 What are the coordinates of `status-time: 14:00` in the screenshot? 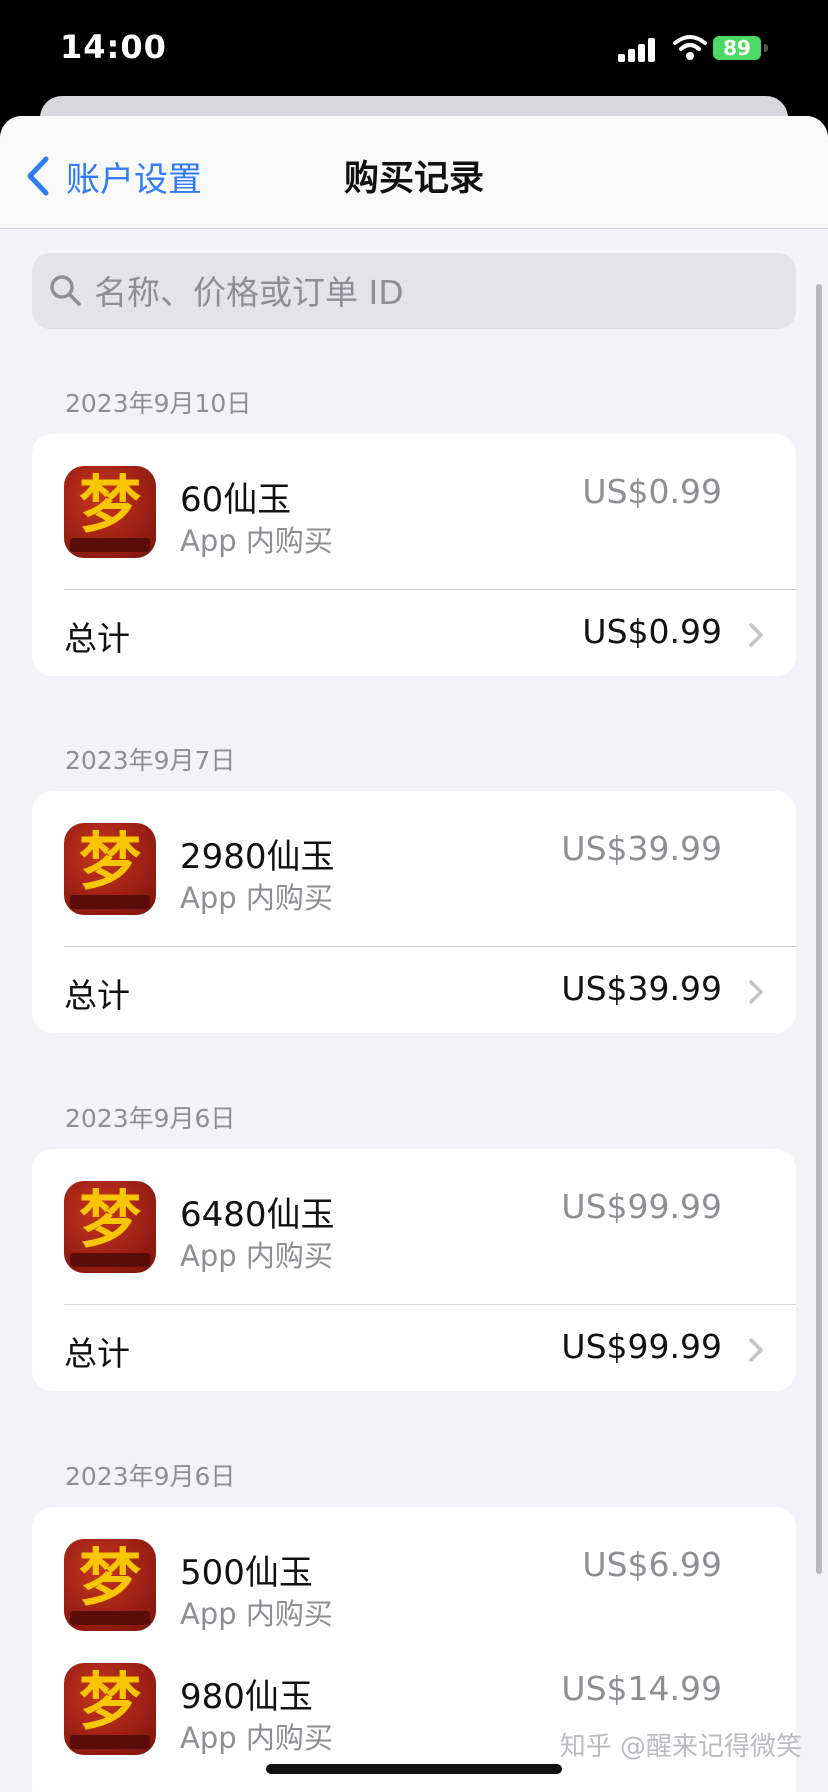 It's located at (113, 47).